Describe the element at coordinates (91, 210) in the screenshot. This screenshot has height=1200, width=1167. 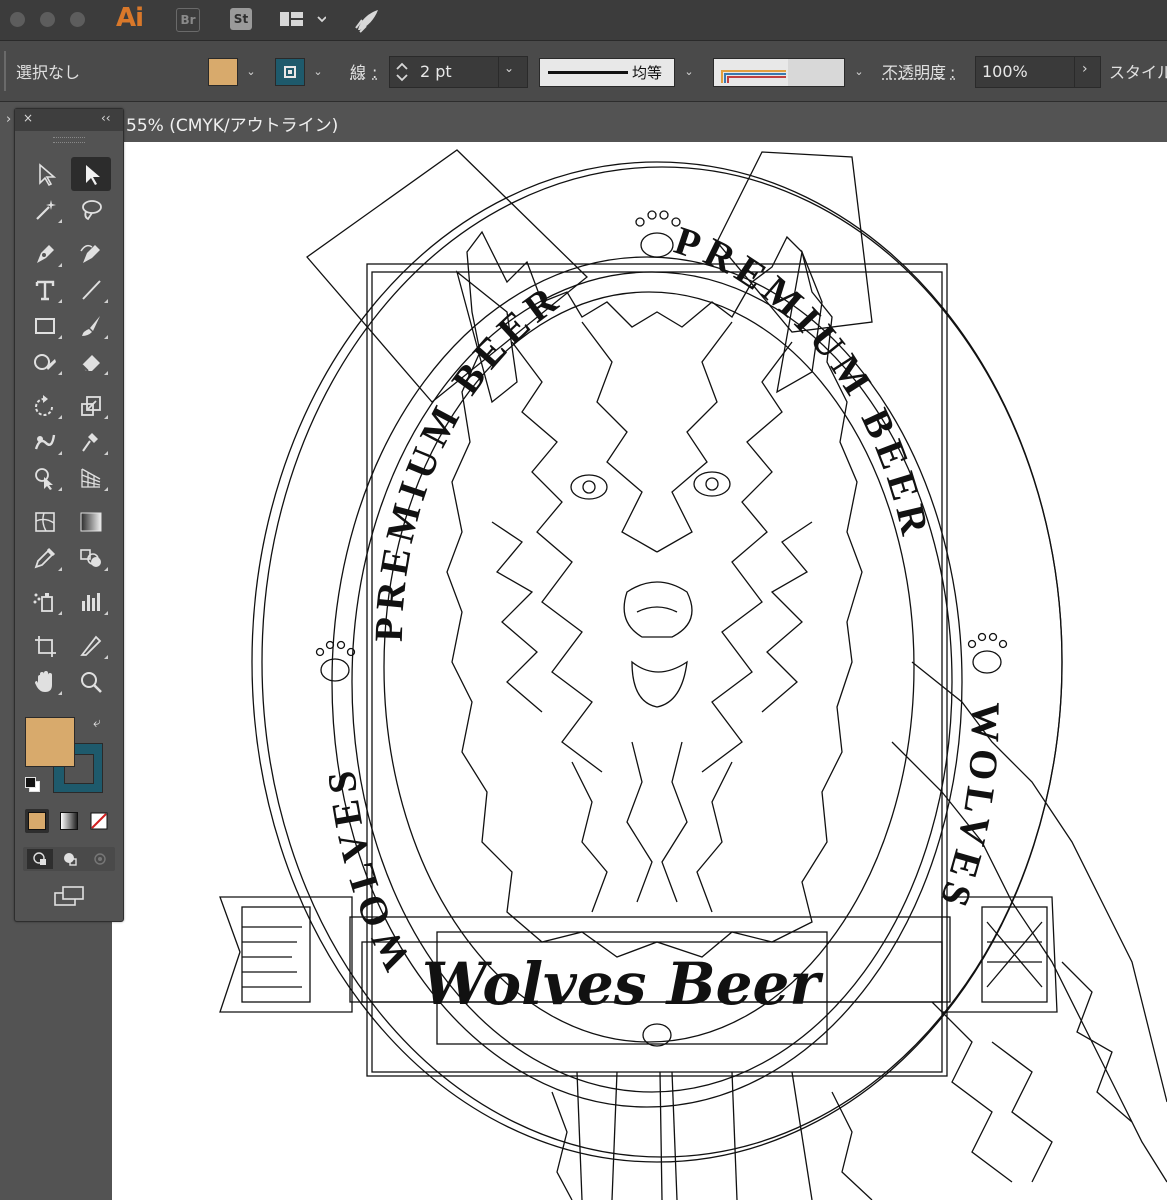
I see `lasso-icon` at that location.